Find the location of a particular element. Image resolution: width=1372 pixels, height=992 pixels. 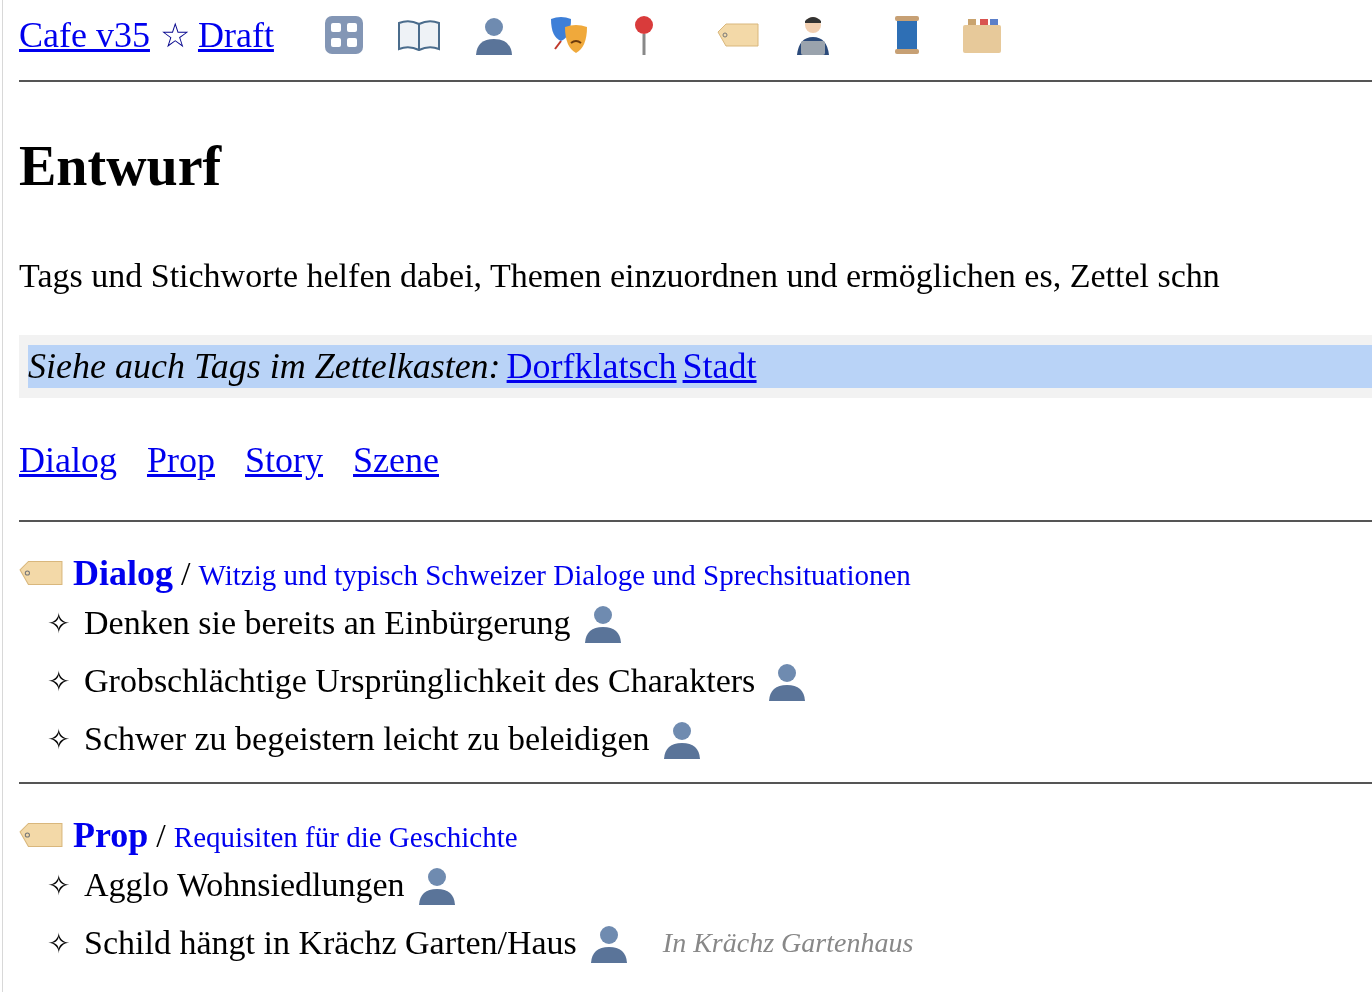

home-link: Cafe v35 is located at coordinates (84, 35).